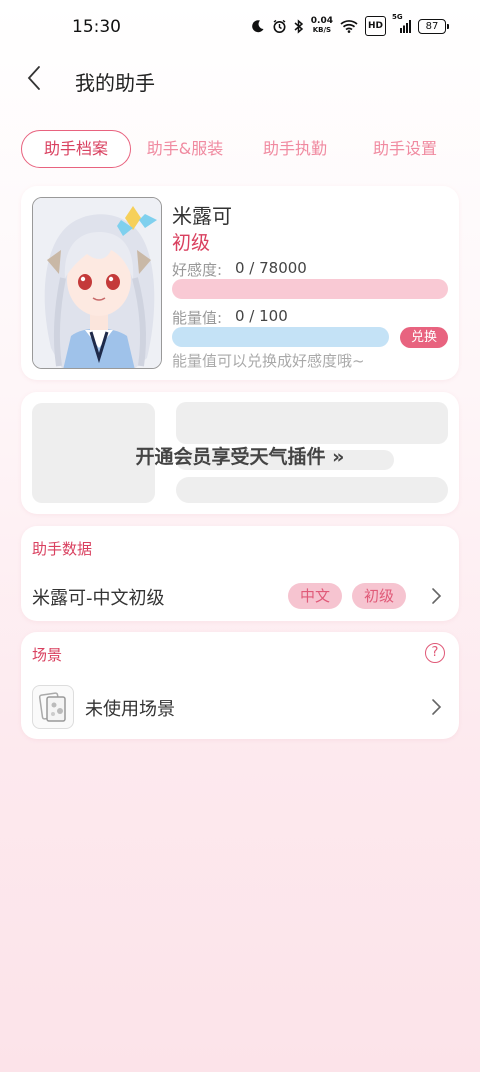 The height and width of the screenshot is (1072, 480). I want to click on status-bar: 15:30 0.04 KB/S HD 5G 87, so click(240, 28).